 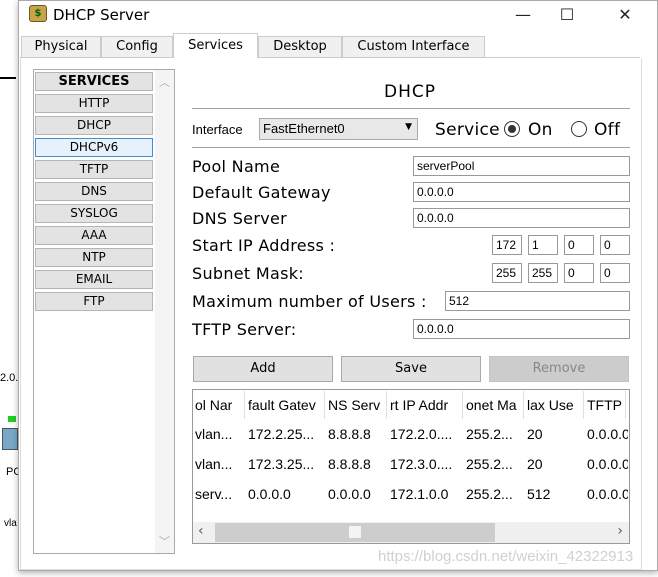 What do you see at coordinates (521, 329) in the screenshot?
I see `tftp-server-input: 0.0.0.0` at bounding box center [521, 329].